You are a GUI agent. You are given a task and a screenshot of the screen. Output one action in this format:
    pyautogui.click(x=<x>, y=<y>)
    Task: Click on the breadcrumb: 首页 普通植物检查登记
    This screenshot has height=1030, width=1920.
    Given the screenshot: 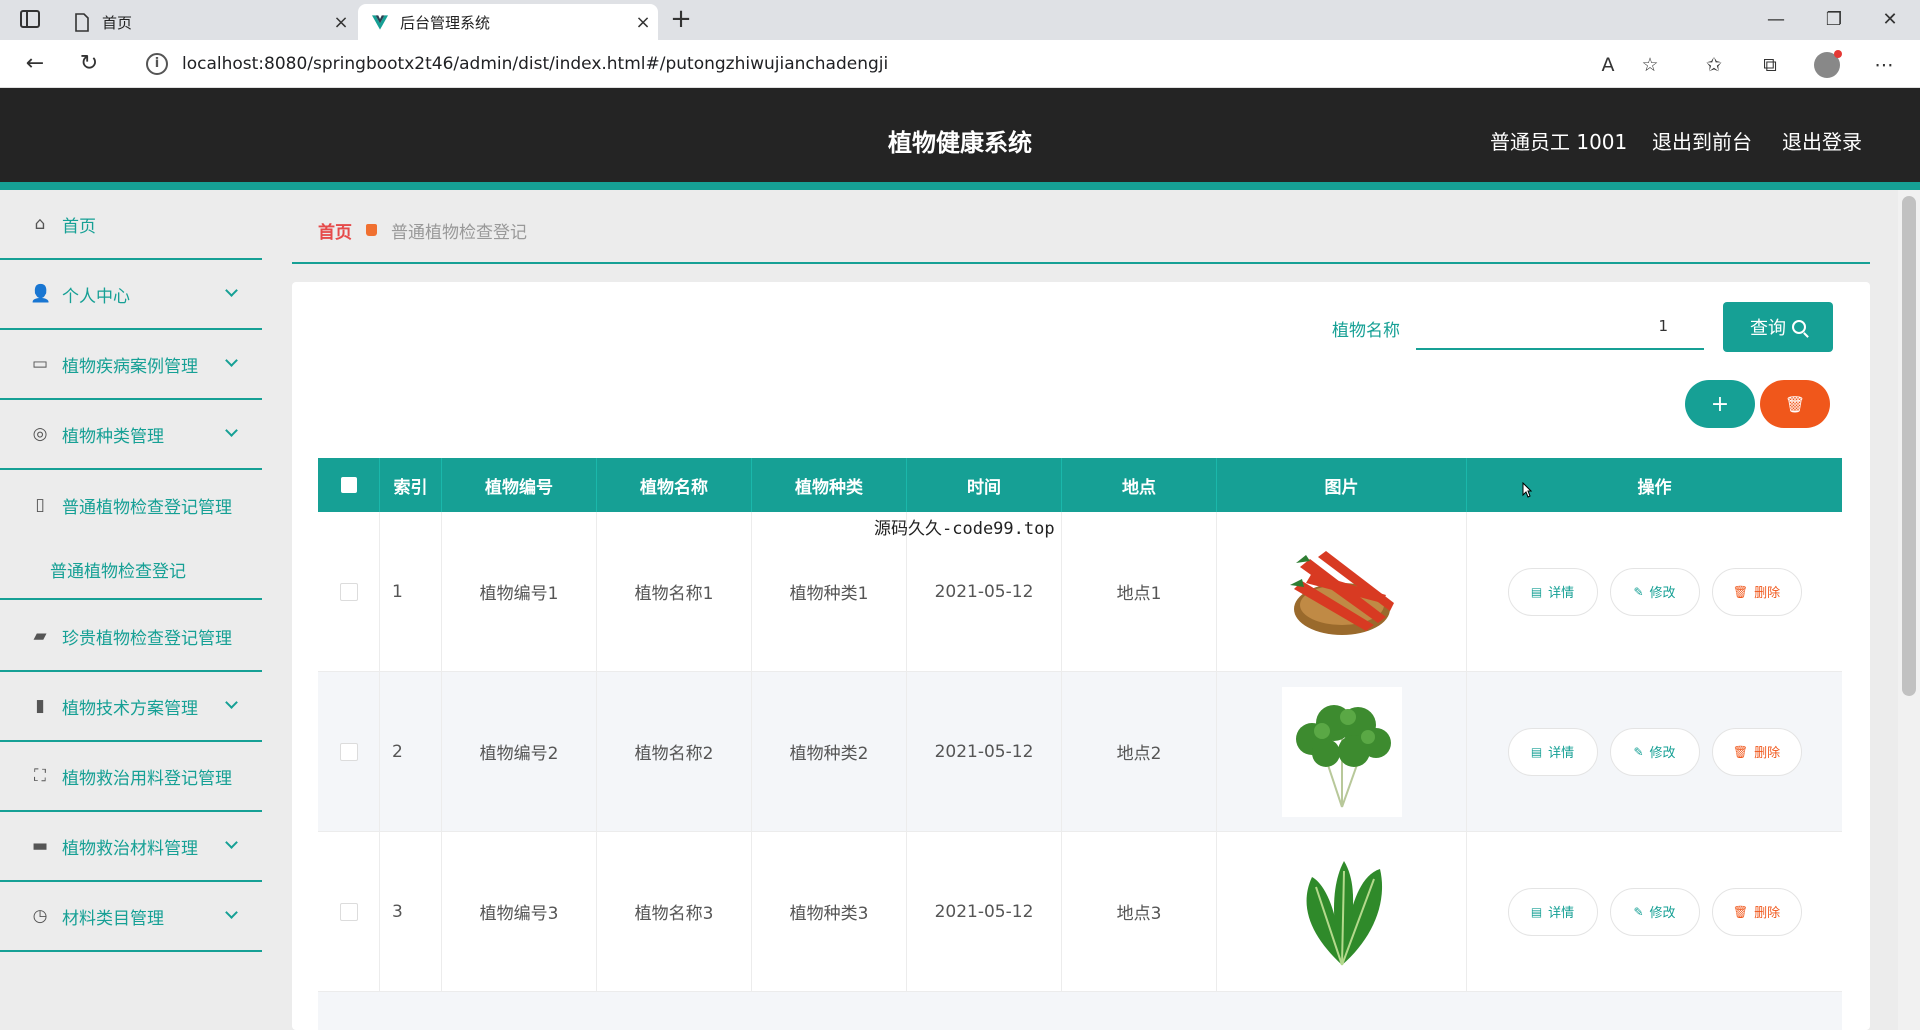 What is the action you would take?
    pyautogui.click(x=1081, y=231)
    